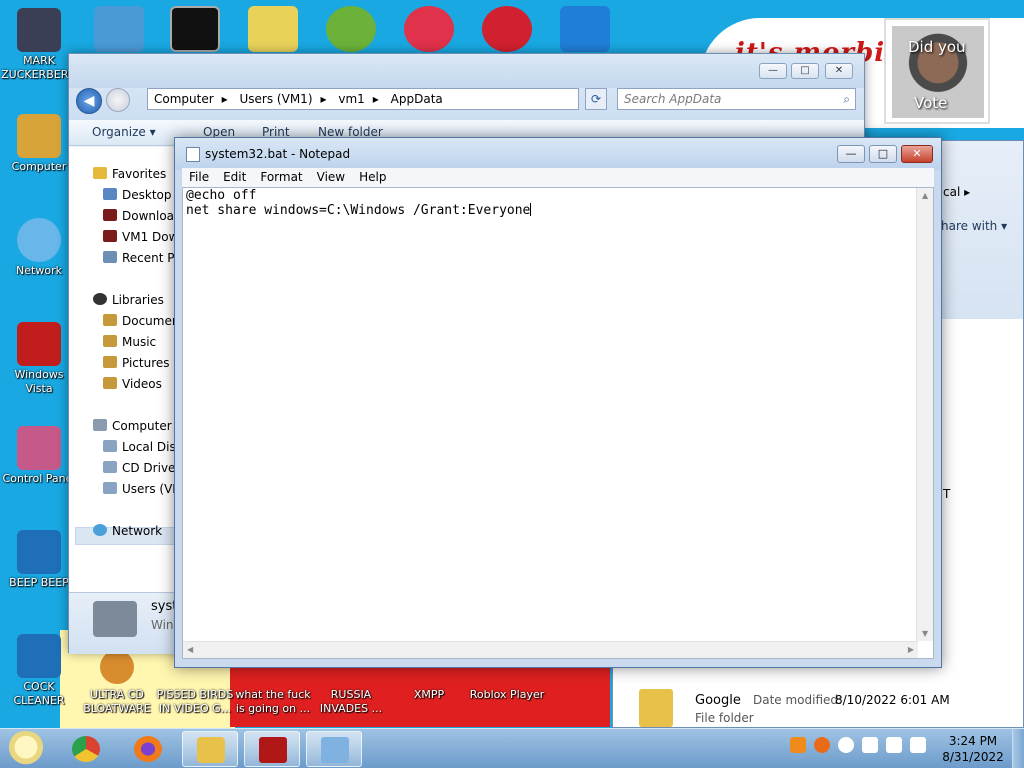  What do you see at coordinates (39, 560) in the screenshot?
I see `desktop-icon-beep-beep: BEEP BEEP` at bounding box center [39, 560].